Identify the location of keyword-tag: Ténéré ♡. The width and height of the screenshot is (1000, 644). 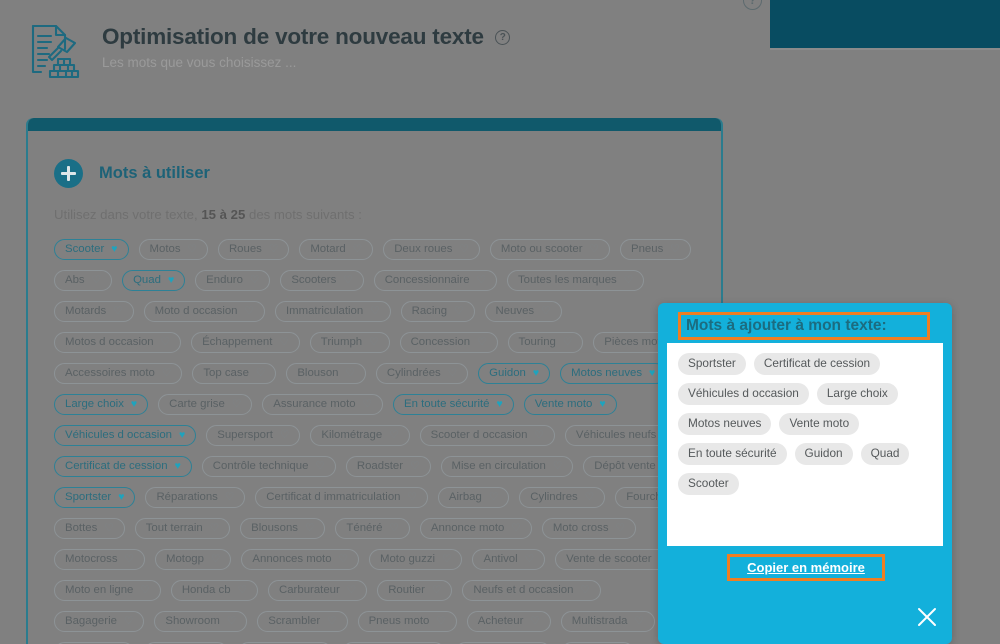
(372, 528).